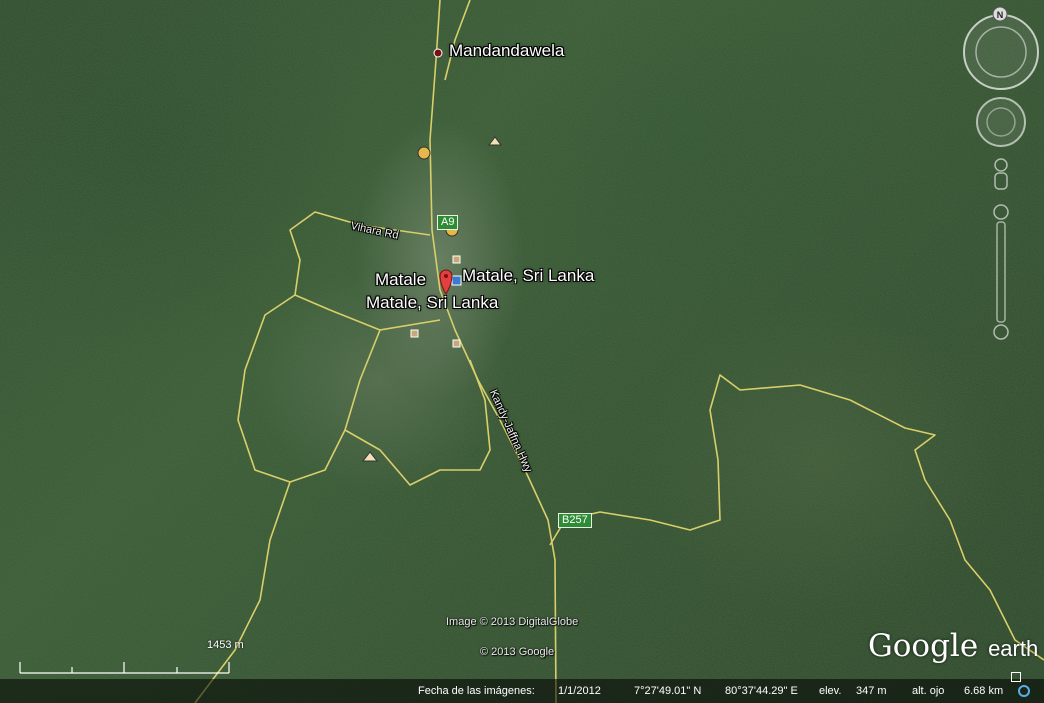  What do you see at coordinates (225, 645) in the screenshot?
I see `scale-label: 1453 m` at bounding box center [225, 645].